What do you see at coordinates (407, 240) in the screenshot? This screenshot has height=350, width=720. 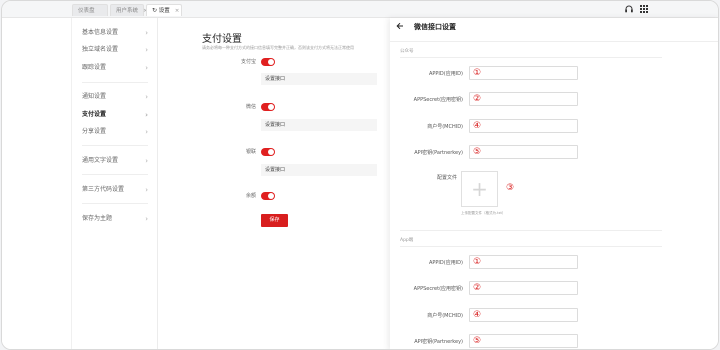 I see `section-title-app: App端` at bounding box center [407, 240].